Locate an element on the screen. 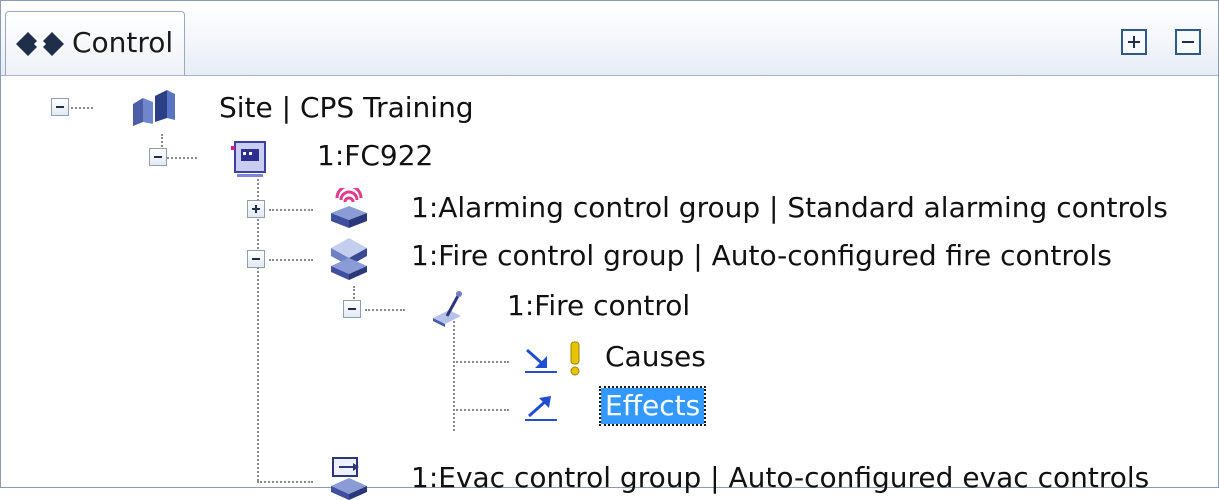 The width and height of the screenshot is (1219, 500). plus-icon is located at coordinates (256, 209).